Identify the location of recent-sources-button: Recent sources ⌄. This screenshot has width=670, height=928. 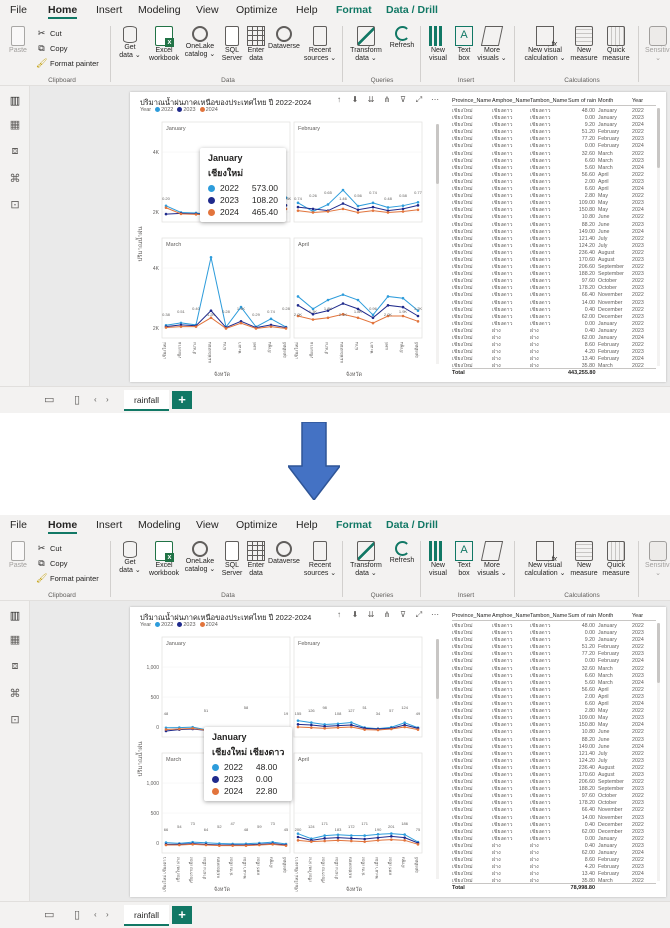
(320, 44).